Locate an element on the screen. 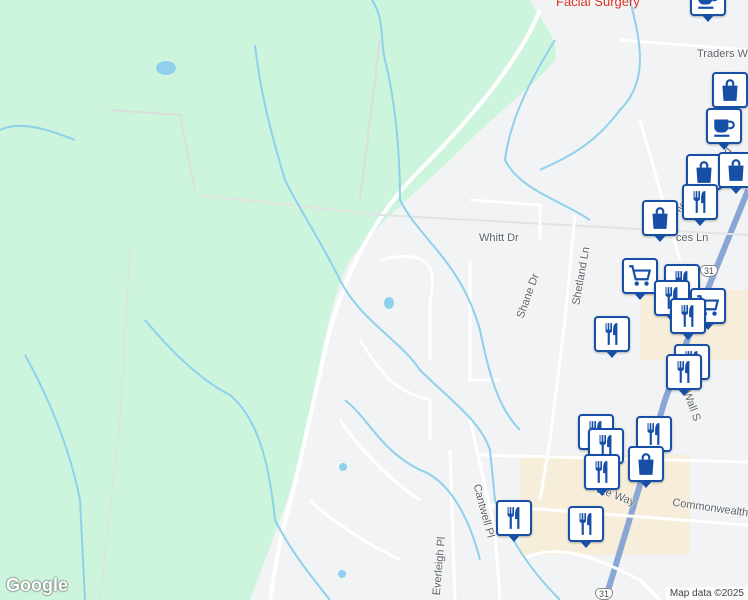 The height and width of the screenshot is (600, 748). street-label: Traders Wa is located at coordinates (722, 54).